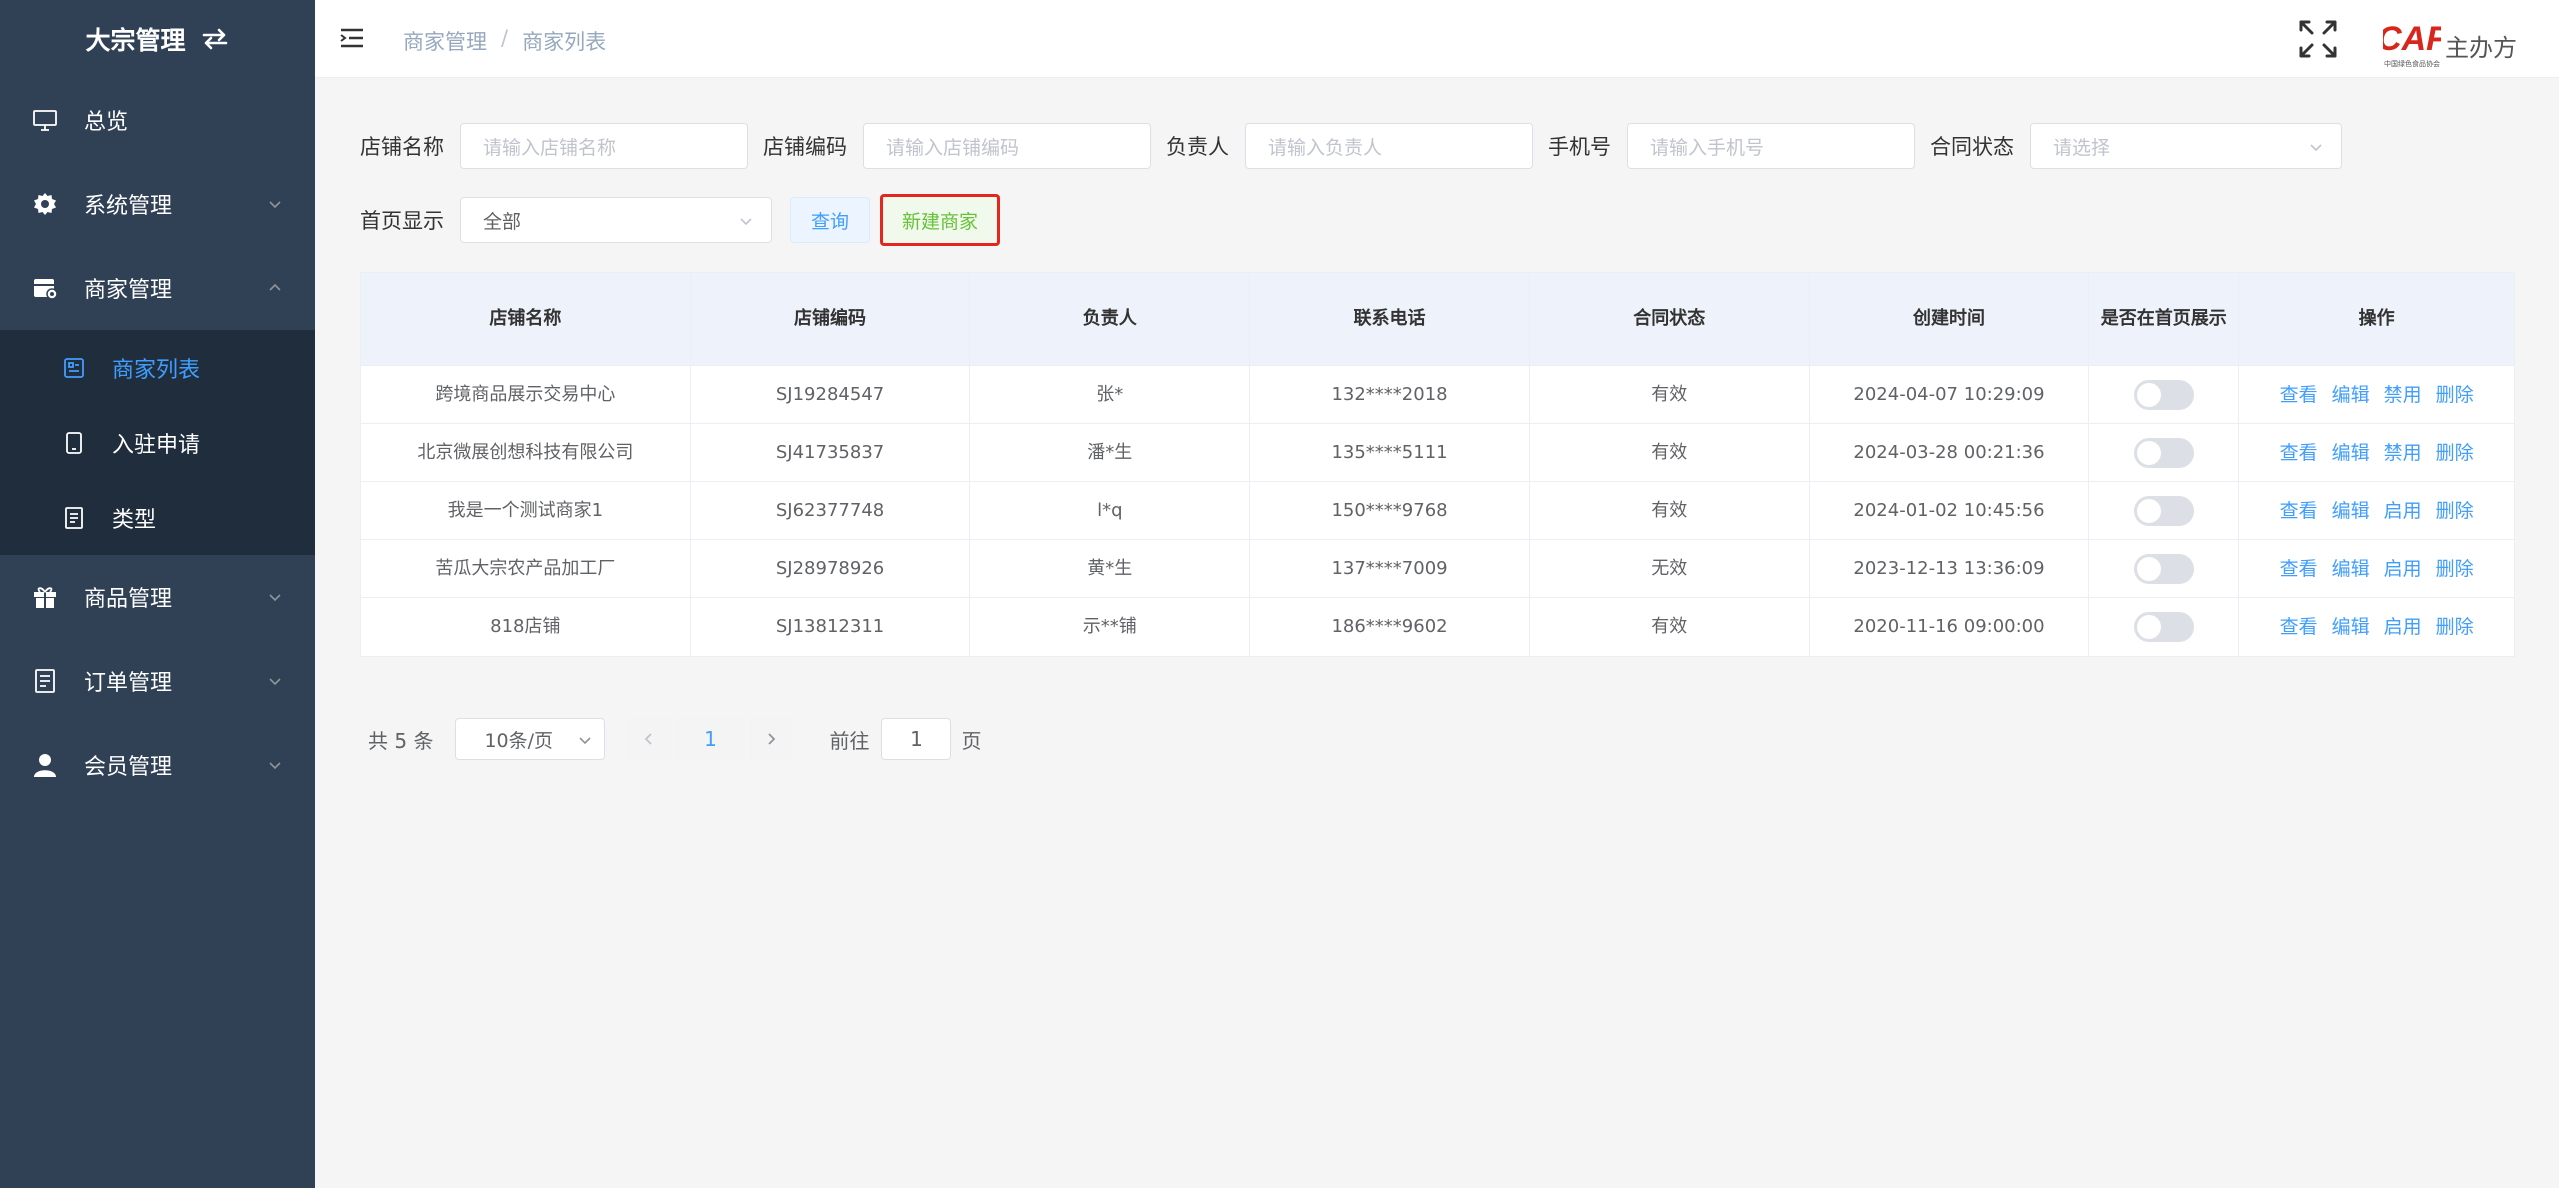  I want to click on cell-created-time: 2020-11-16 09:00:00, so click(1950, 627).